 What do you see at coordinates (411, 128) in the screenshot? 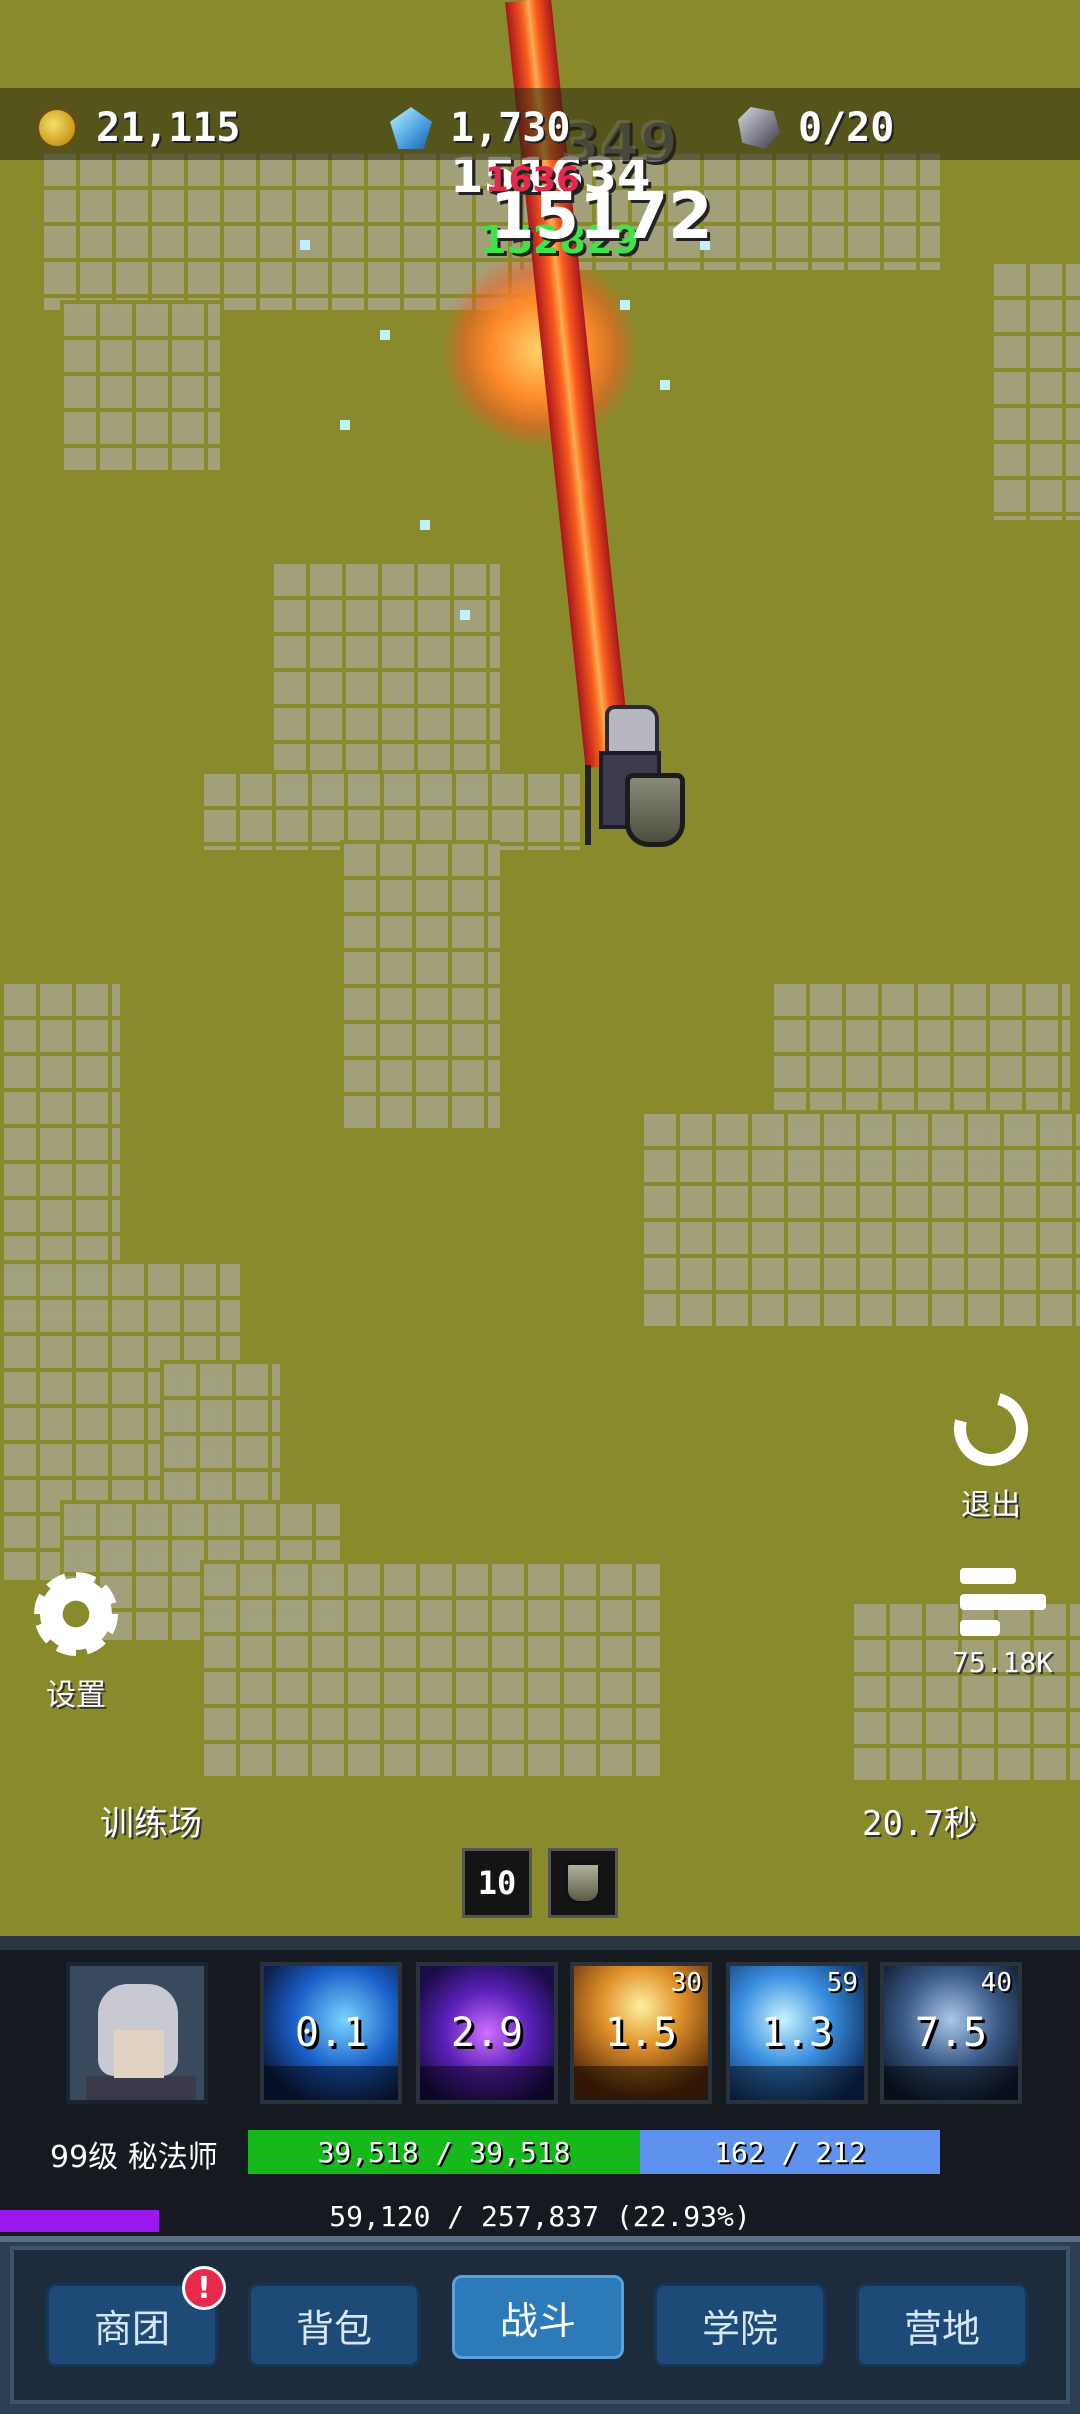
I see `blue-gem-icon` at bounding box center [411, 128].